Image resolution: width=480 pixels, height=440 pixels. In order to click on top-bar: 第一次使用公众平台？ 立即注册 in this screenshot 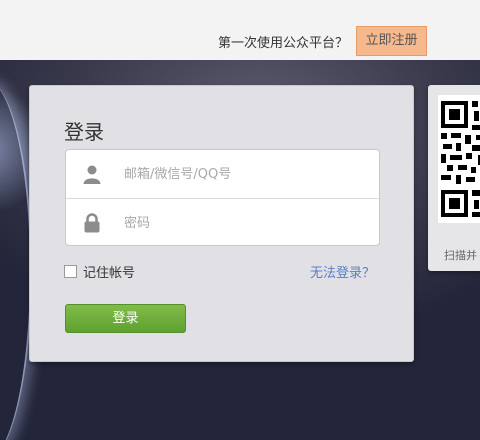, I will do `click(240, 30)`.